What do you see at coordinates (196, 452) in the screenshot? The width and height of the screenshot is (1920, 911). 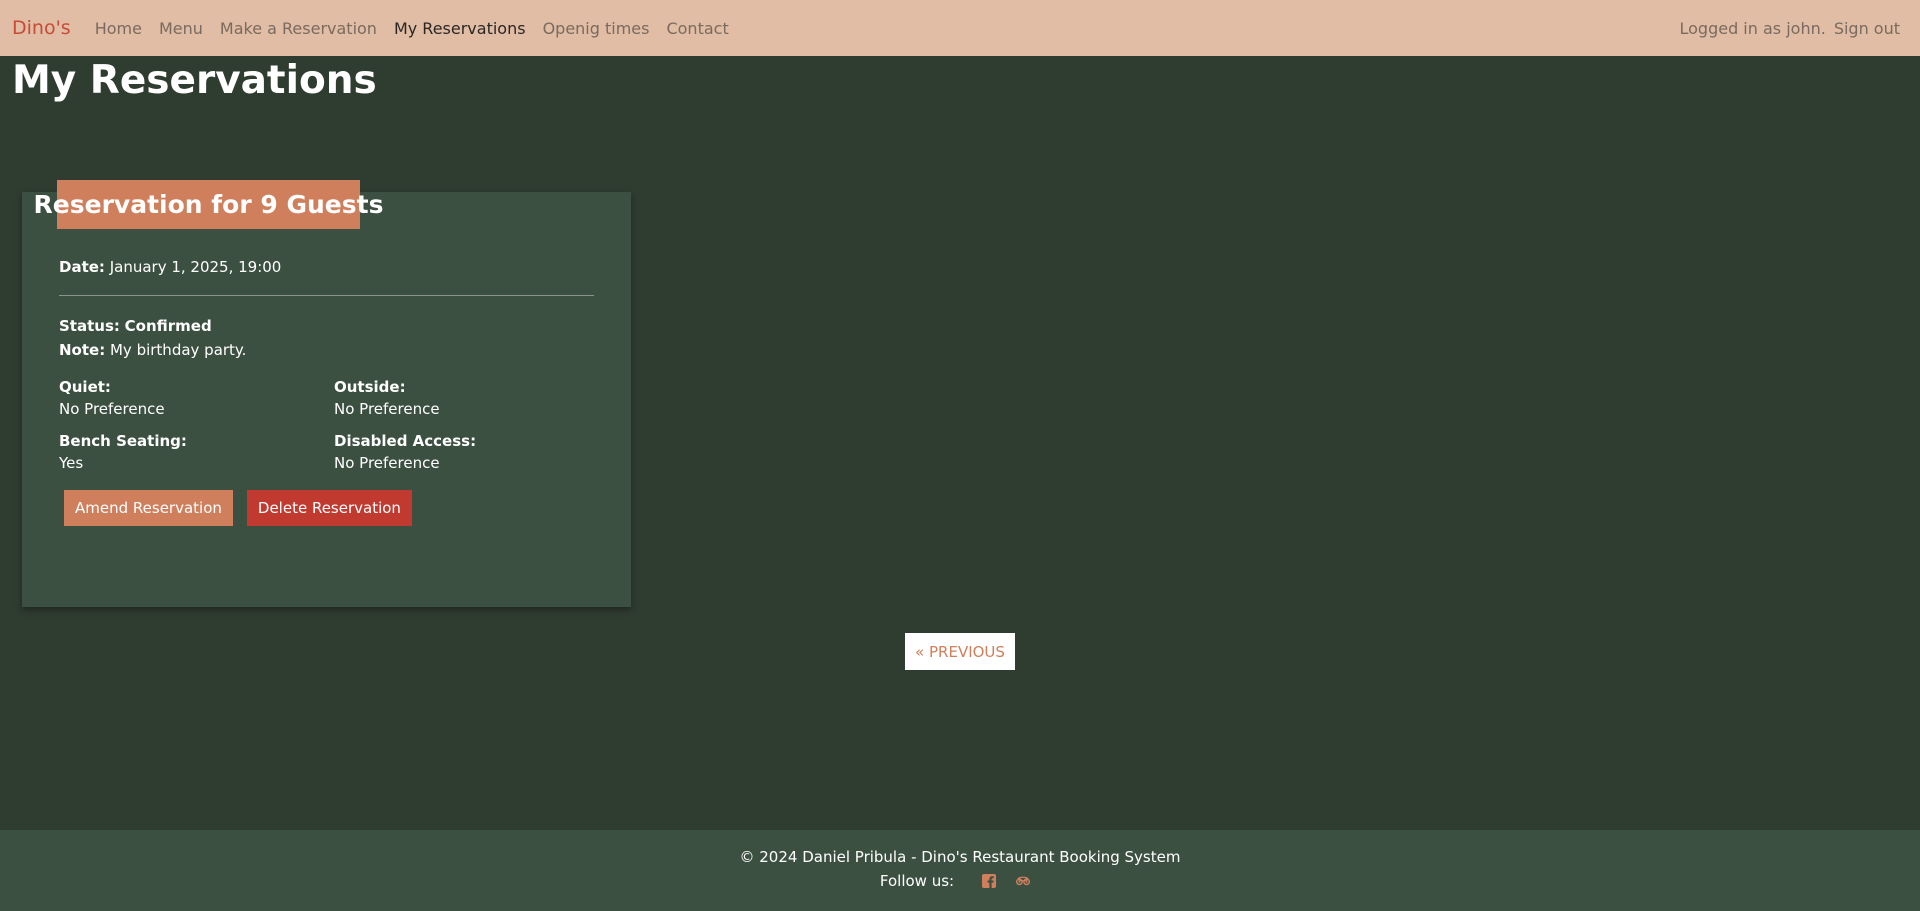 I see `bench-preference: Bench Seating: Yes` at bounding box center [196, 452].